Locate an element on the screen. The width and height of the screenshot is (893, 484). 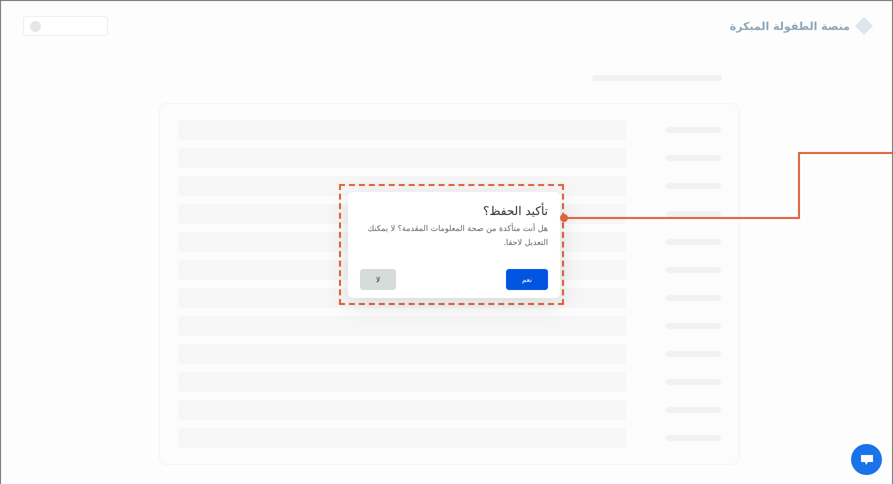
chat-icon is located at coordinates (867, 460).